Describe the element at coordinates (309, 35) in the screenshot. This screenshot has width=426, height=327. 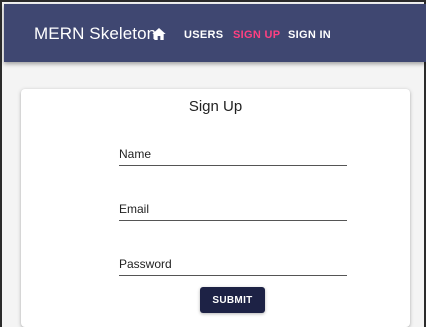
I see `nav-signin-link: SIGN IN` at that location.